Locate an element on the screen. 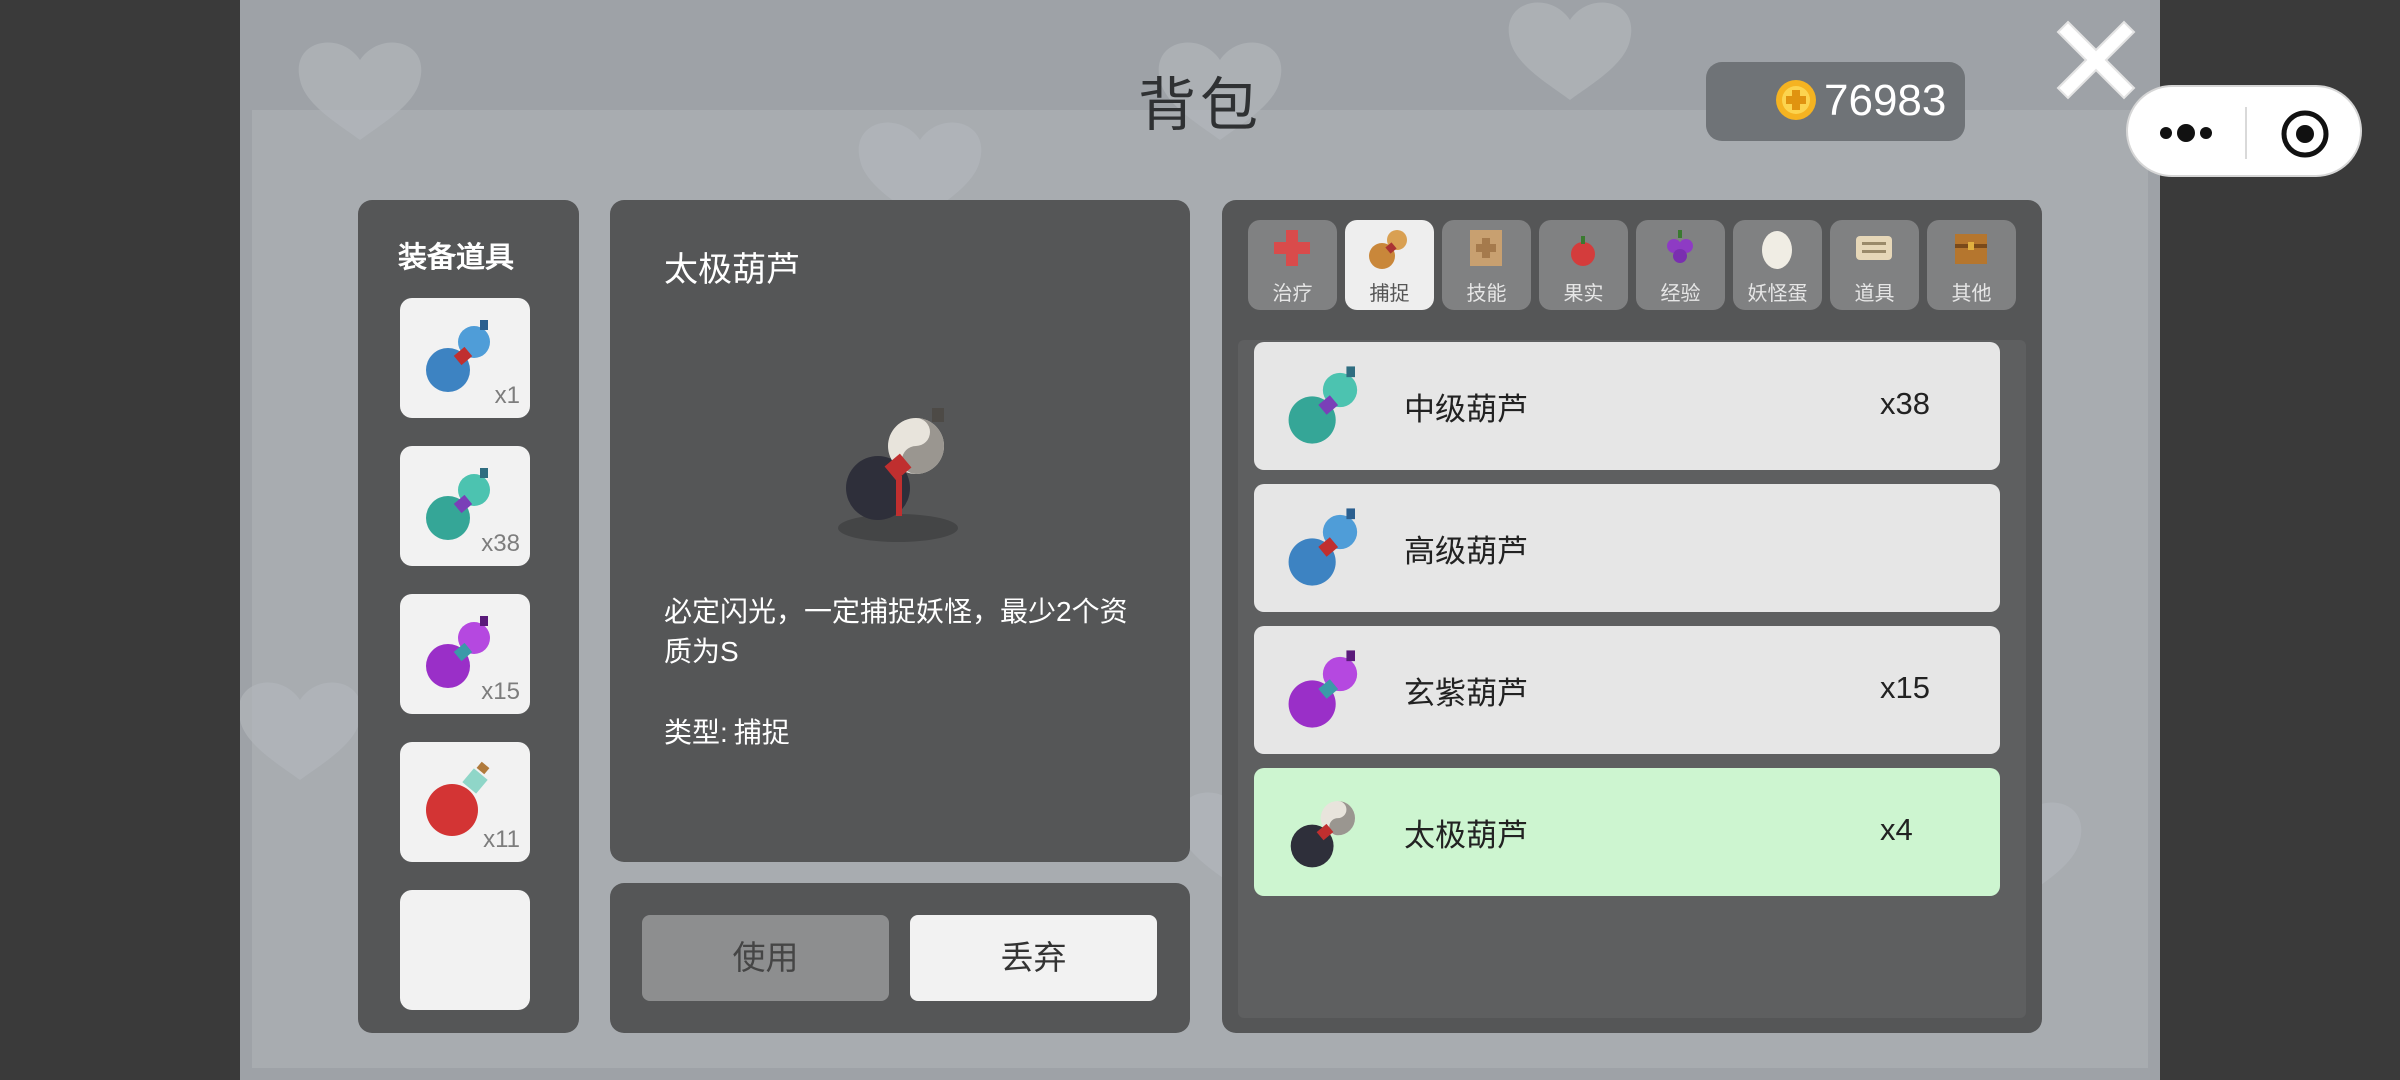 This screenshot has width=2400, height=1080. item-description: 必定闪光，一定捕捉妖怪，最少2个资质为S is located at coordinates (896, 631).